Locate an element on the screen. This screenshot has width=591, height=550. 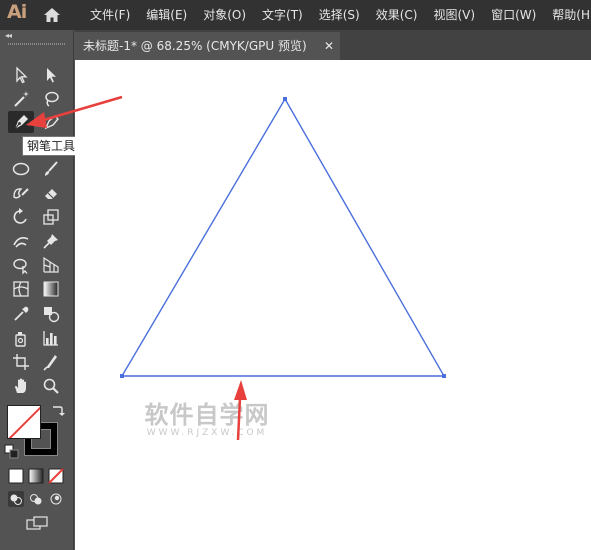
draw-normal-icon is located at coordinates (16, 499).